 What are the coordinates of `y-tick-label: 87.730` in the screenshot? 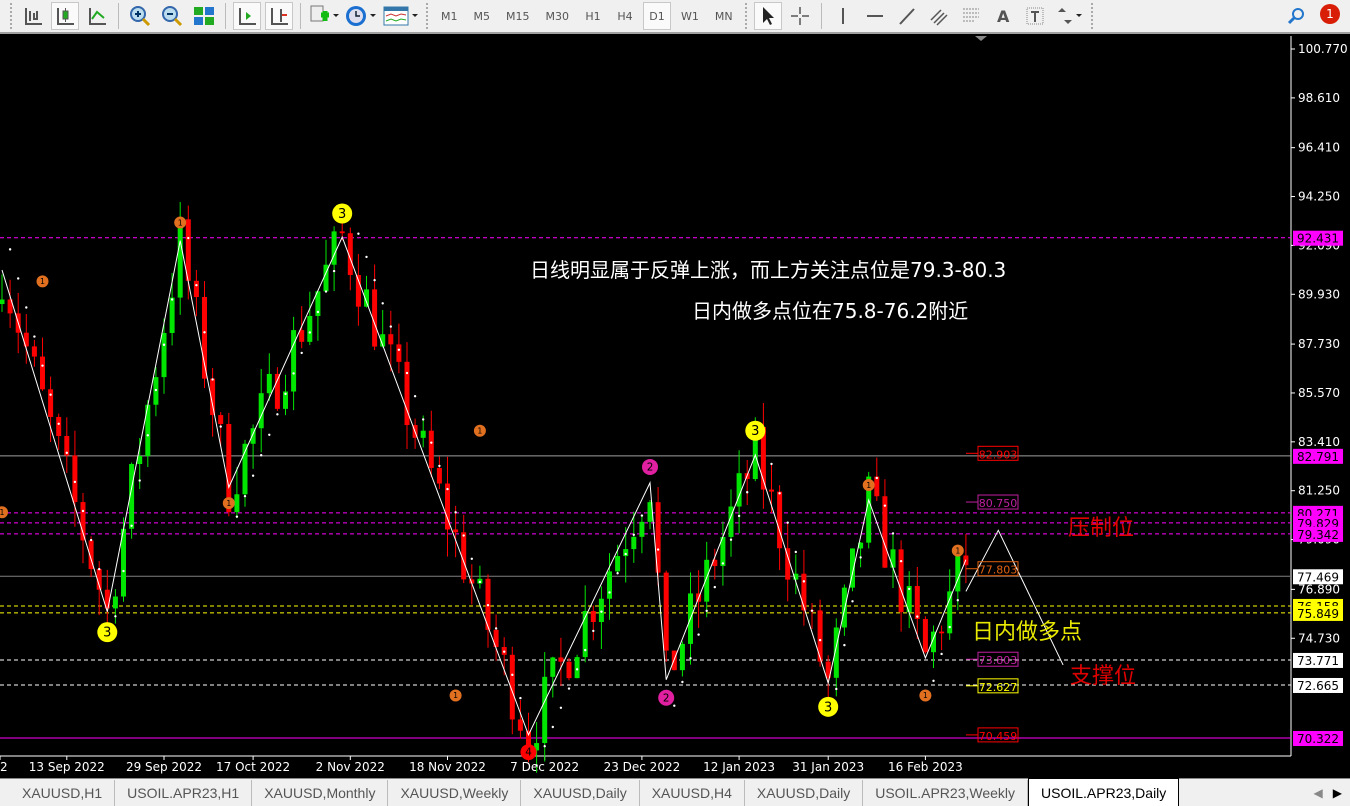 It's located at (1319, 344).